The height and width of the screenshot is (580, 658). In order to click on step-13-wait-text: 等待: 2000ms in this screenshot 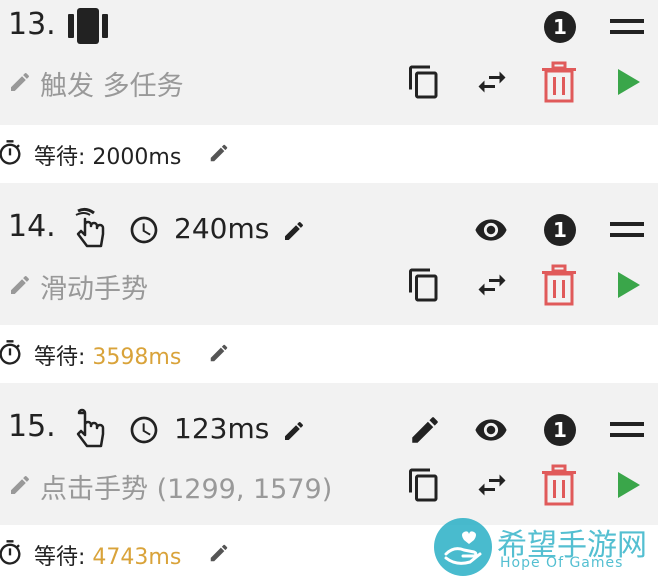, I will do `click(108, 157)`.